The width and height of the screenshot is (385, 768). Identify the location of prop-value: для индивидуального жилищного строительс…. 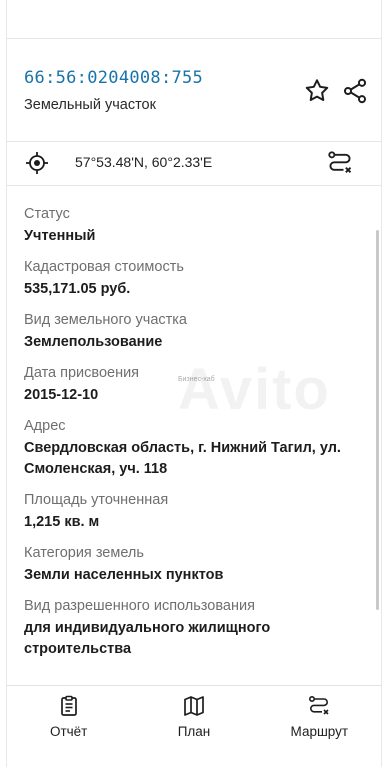
(147, 638).